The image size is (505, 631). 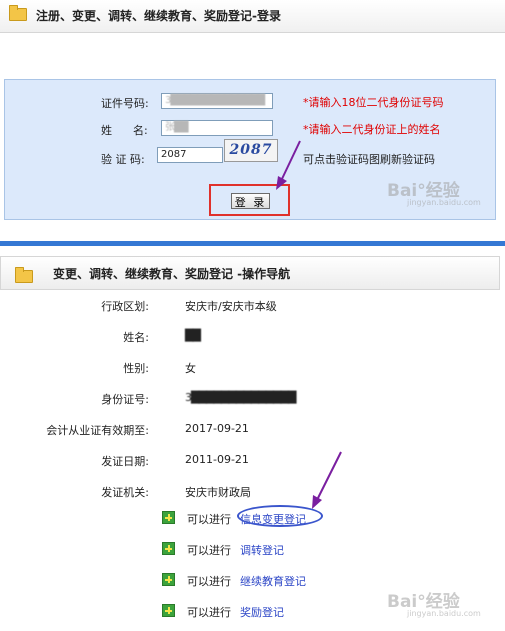 What do you see at coordinates (125, 492) in the screenshot?
I see `issuing-authority-label: 发证机关:` at bounding box center [125, 492].